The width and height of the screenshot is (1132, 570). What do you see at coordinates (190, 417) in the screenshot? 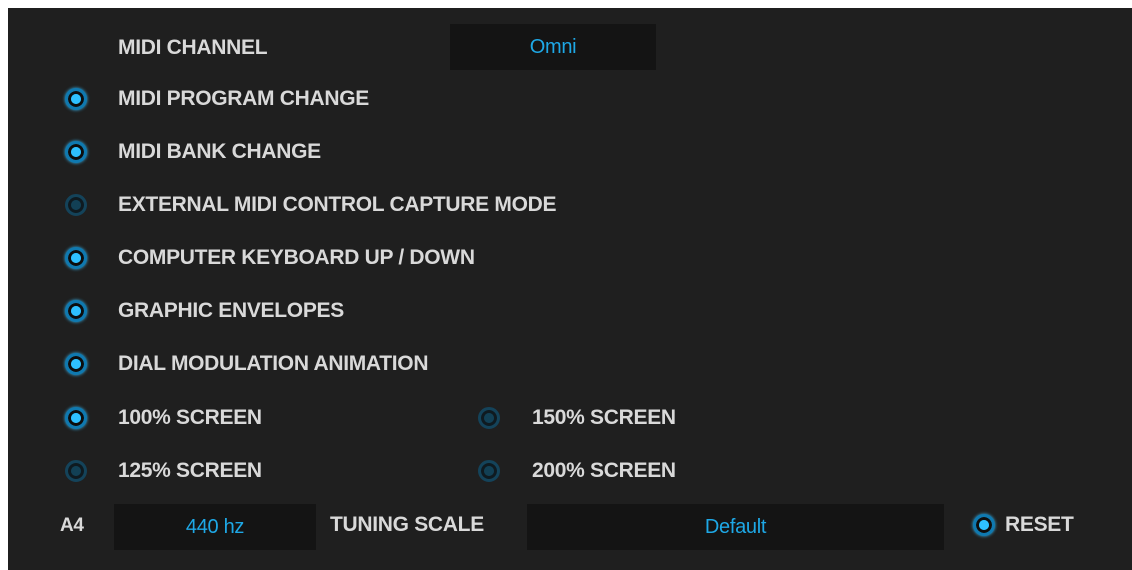
I see `screen-100-label: 100% SCREEN` at bounding box center [190, 417].